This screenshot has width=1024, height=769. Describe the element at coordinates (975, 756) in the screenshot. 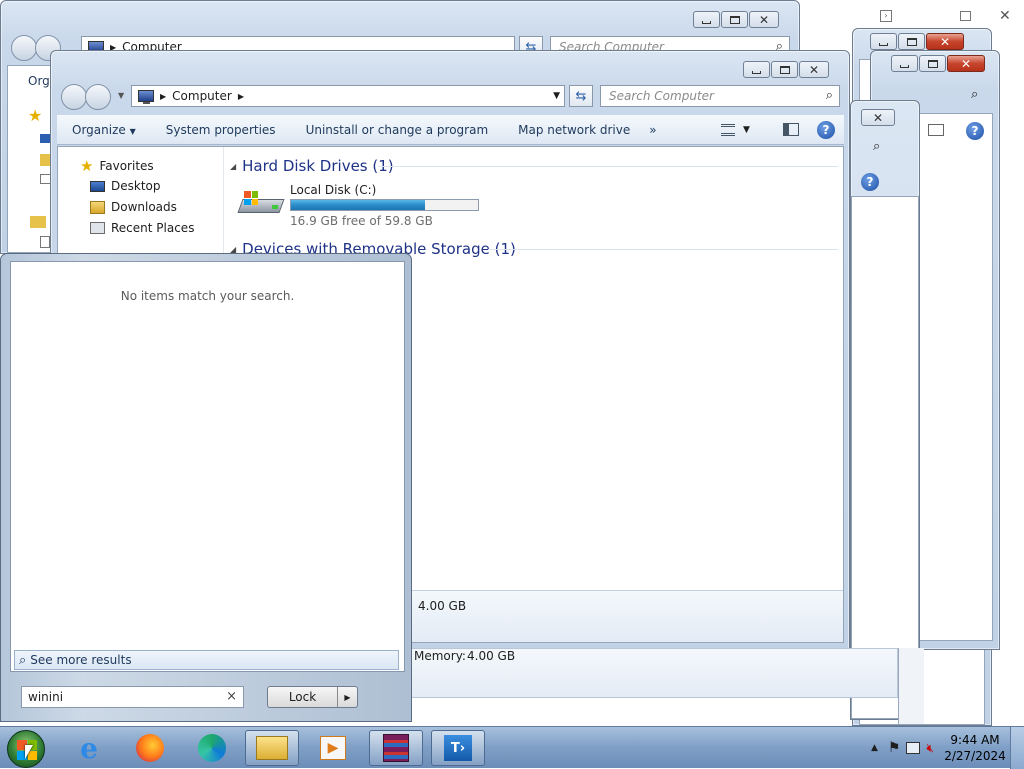

I see `clock-date: 2/27/2024` at that location.